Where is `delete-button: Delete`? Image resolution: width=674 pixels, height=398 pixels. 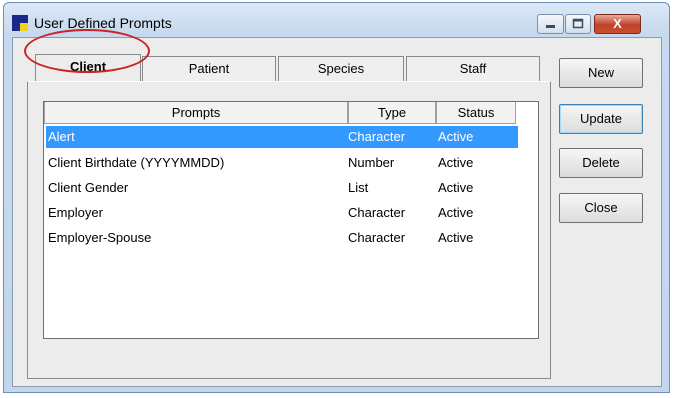
delete-button: Delete is located at coordinates (601, 163).